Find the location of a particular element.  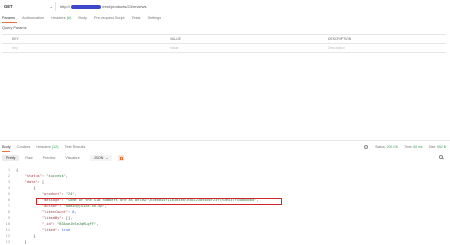

code-token: } is located at coordinates (34, 236).